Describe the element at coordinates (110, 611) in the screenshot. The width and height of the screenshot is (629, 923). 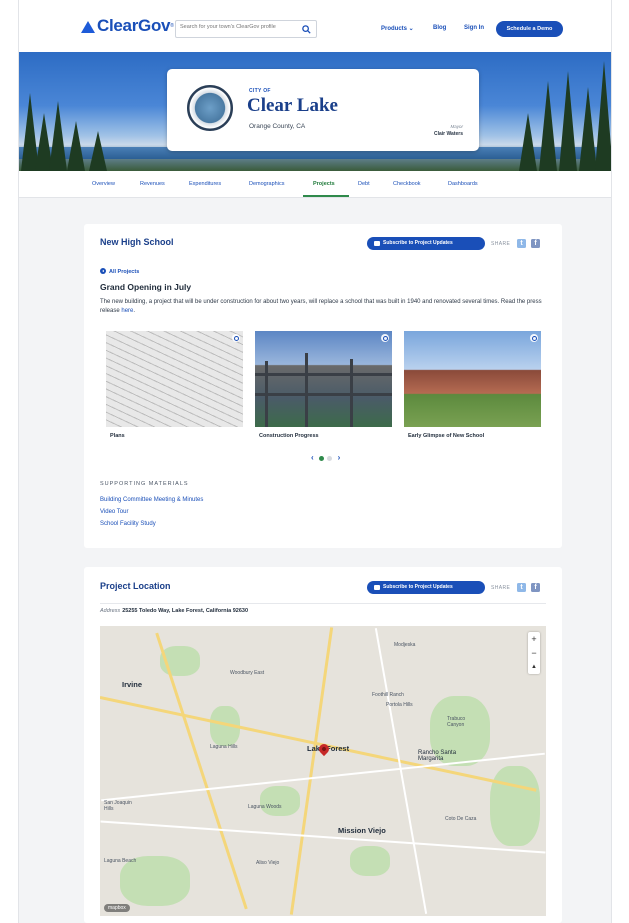
I see `address-label: Address` at that location.